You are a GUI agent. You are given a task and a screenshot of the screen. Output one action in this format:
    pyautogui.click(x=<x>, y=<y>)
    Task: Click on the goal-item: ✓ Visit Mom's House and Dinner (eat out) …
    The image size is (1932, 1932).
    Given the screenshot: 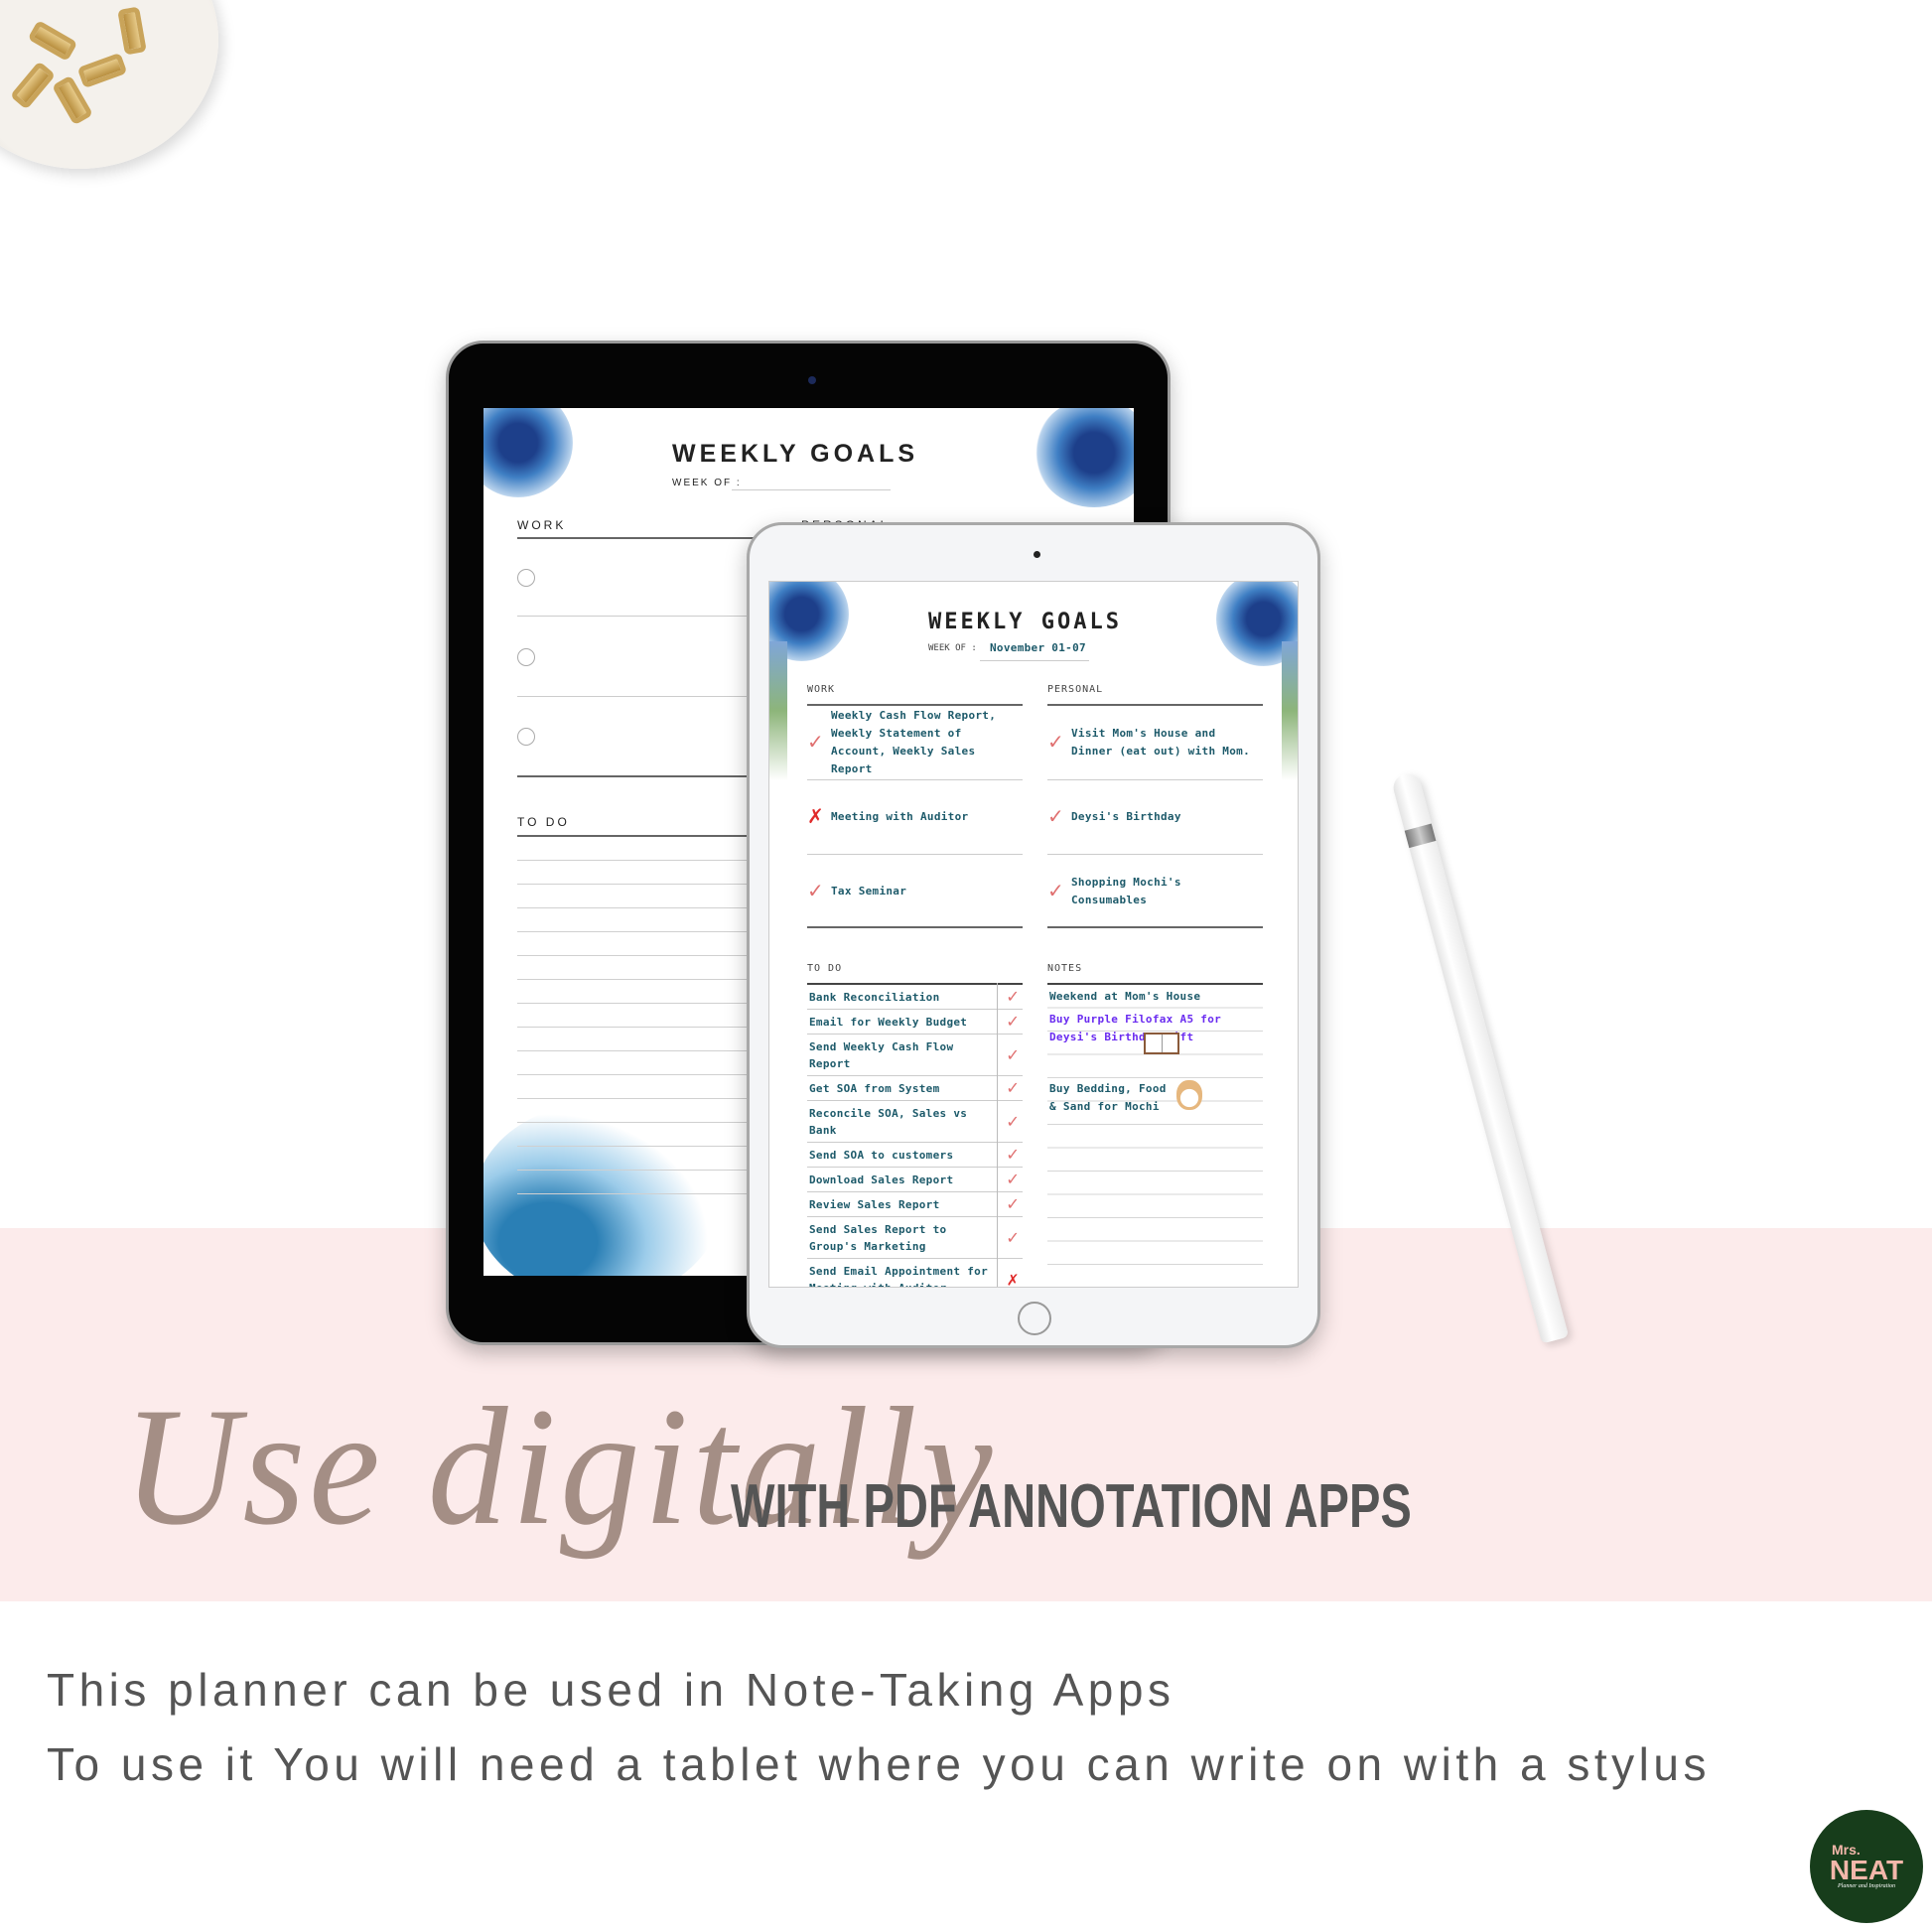 What is the action you would take?
    pyautogui.click(x=1155, y=742)
    